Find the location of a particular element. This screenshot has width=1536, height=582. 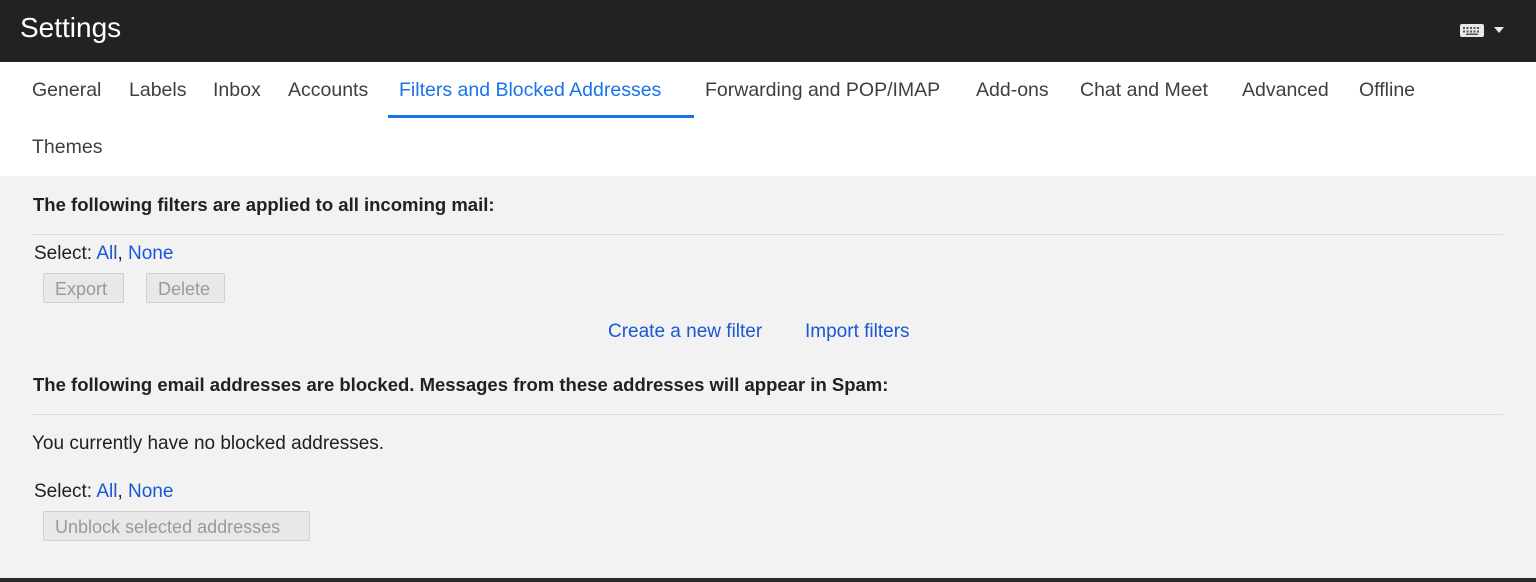

active-tab-indicator is located at coordinates (541, 116).